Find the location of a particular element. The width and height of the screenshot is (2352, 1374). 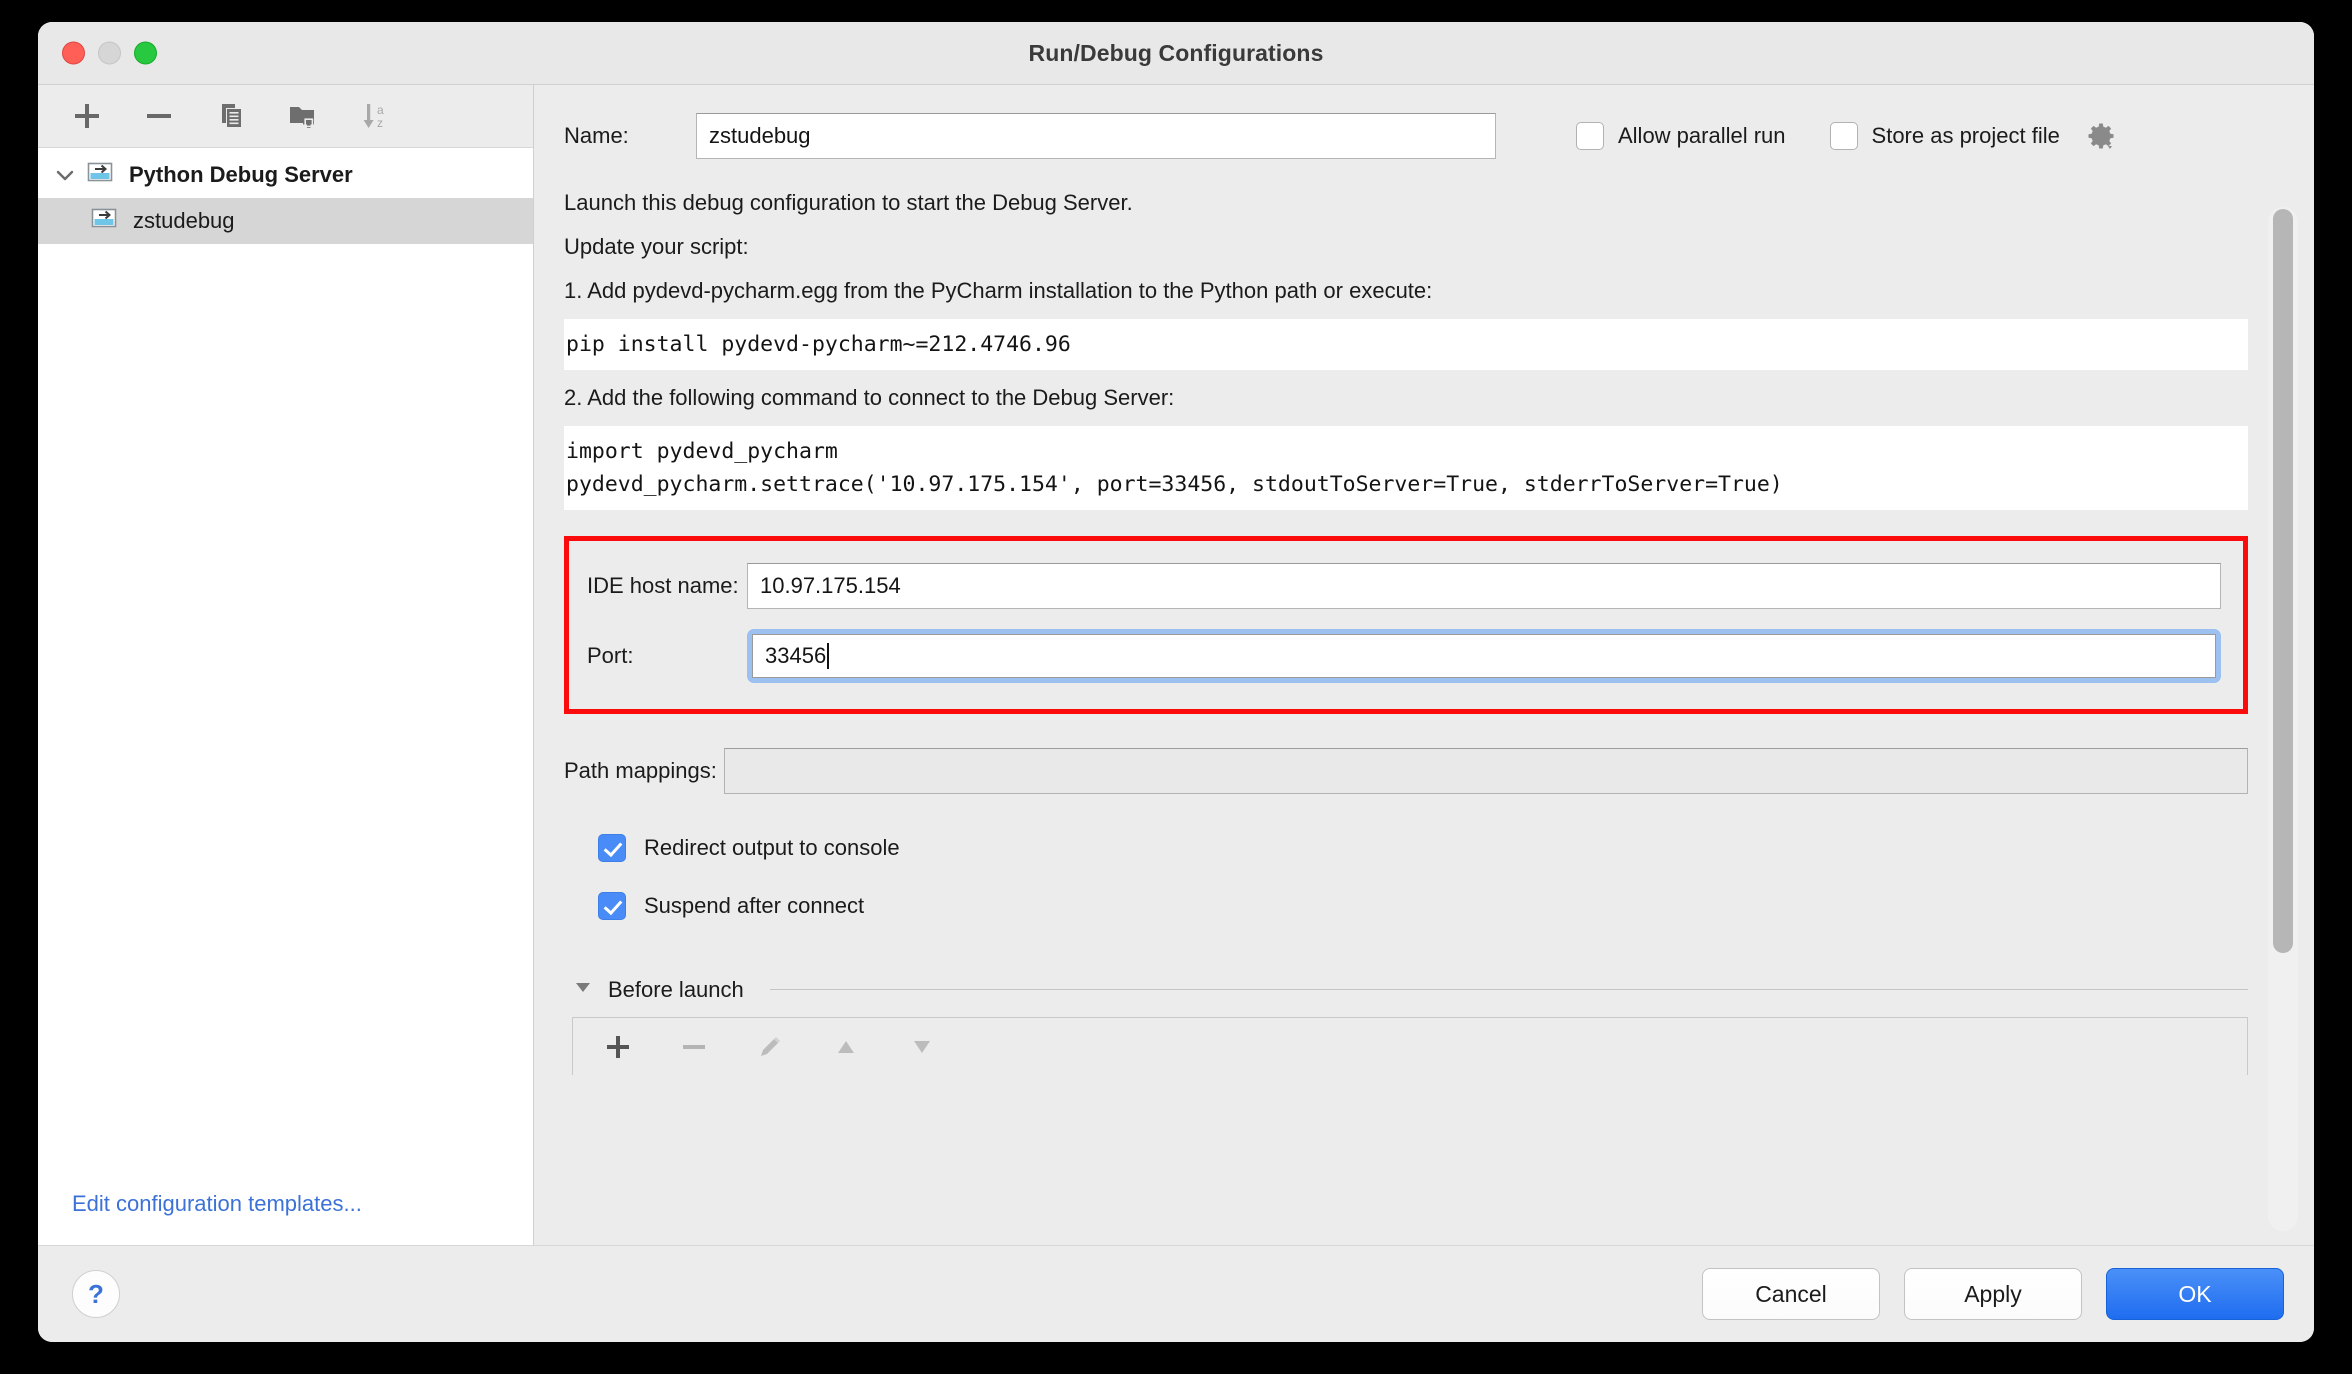

text-caret is located at coordinates (828, 656).